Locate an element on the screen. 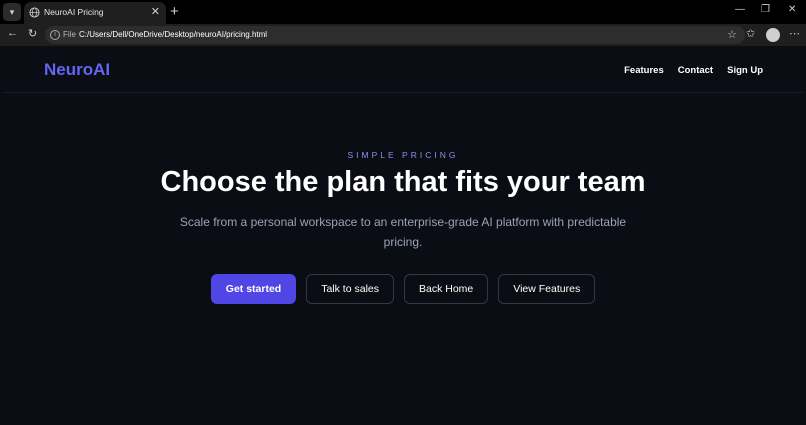 The width and height of the screenshot is (806, 425). browser-tab: NeuroAI Pricing ✕ is located at coordinates (95, 13).